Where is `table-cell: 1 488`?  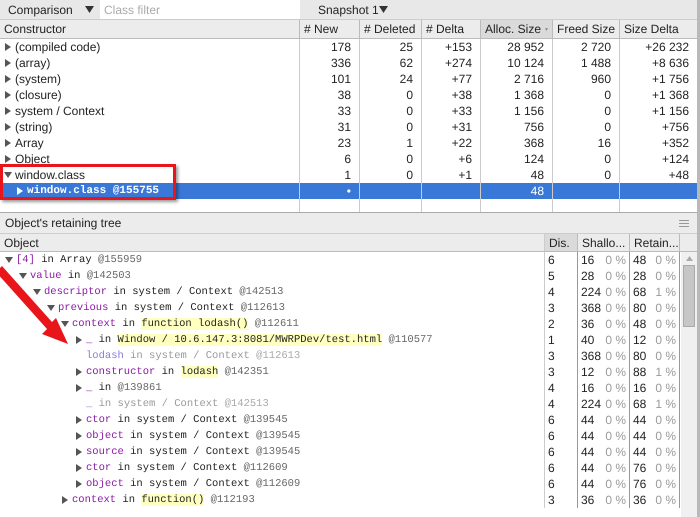 table-cell: 1 488 is located at coordinates (595, 63).